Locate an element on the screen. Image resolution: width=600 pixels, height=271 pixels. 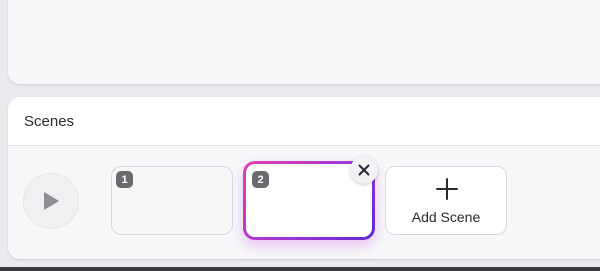
plus-icon is located at coordinates (447, 189).